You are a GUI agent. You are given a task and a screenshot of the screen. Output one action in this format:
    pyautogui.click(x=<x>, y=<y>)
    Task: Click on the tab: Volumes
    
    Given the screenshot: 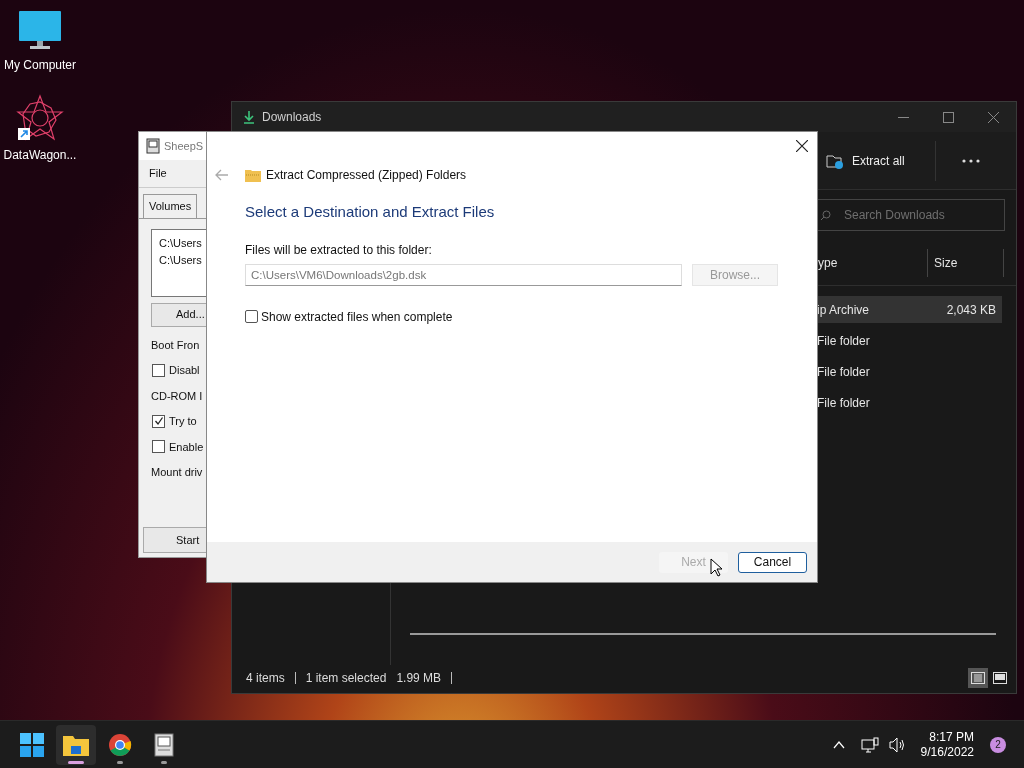 What is the action you would take?
    pyautogui.click(x=170, y=206)
    